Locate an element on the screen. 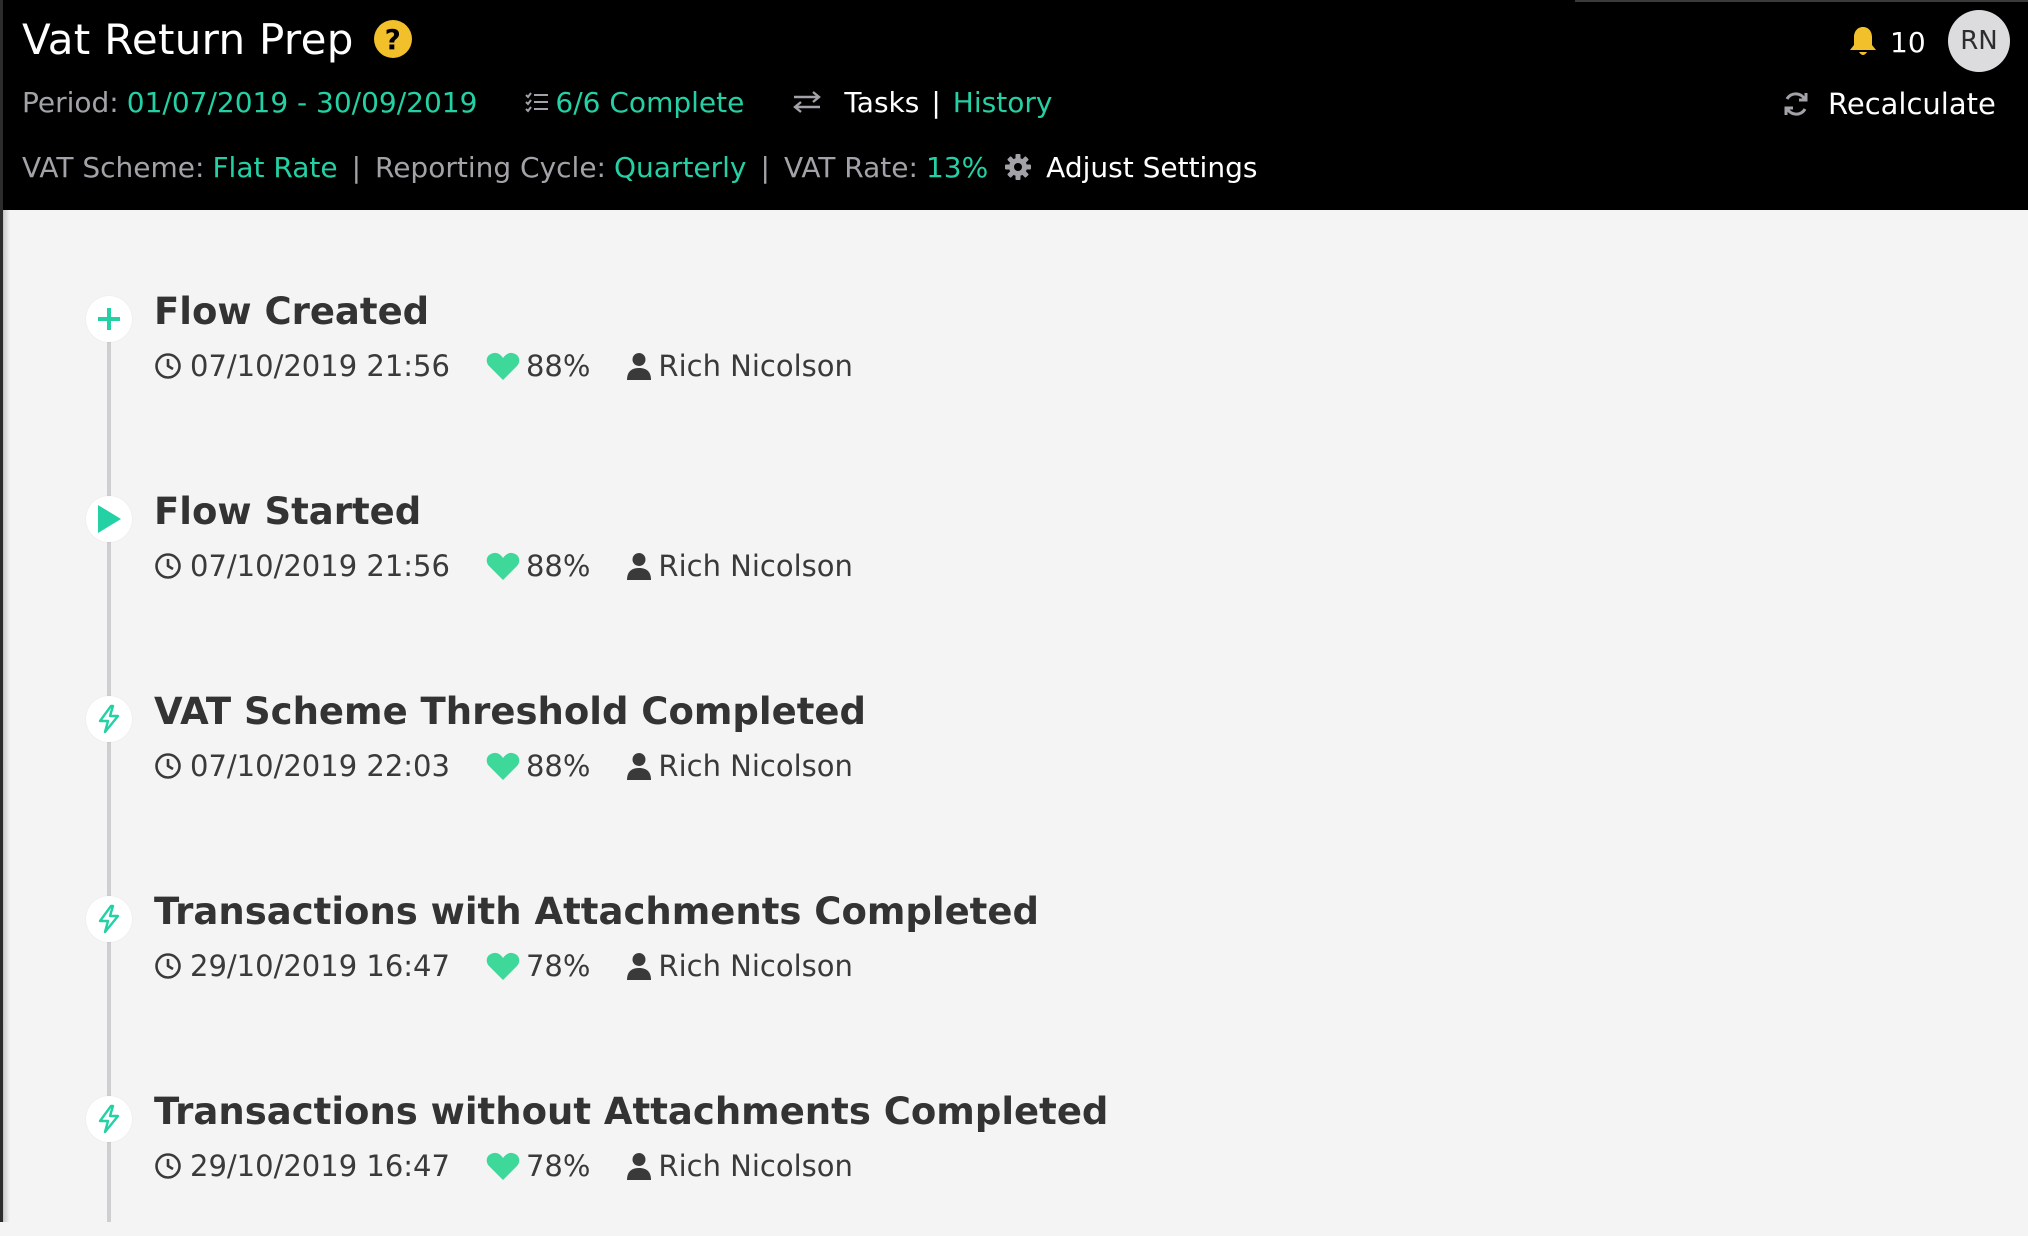 The height and width of the screenshot is (1236, 2028). swap-arrows-icon is located at coordinates (807, 102).